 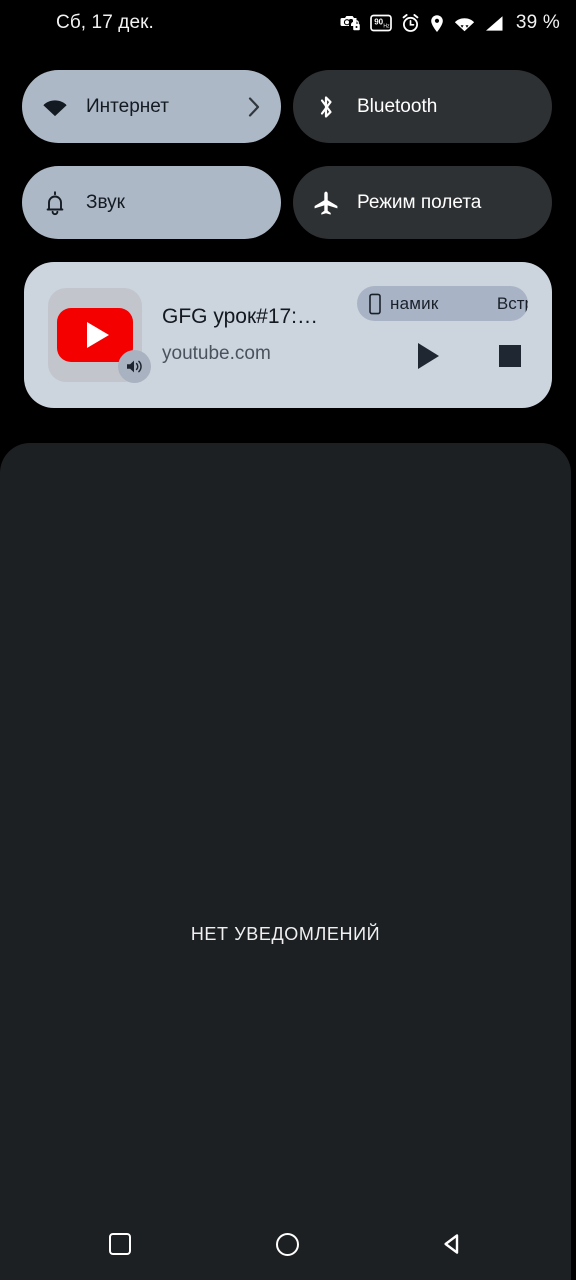 What do you see at coordinates (442, 303) in the screenshot?
I see `media-output-device-chip: намик Встр` at bounding box center [442, 303].